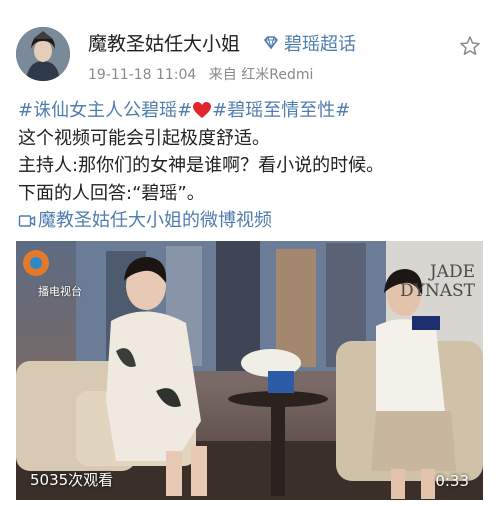  I want to click on username: 魔教圣姑任大小姐, so click(164, 42).